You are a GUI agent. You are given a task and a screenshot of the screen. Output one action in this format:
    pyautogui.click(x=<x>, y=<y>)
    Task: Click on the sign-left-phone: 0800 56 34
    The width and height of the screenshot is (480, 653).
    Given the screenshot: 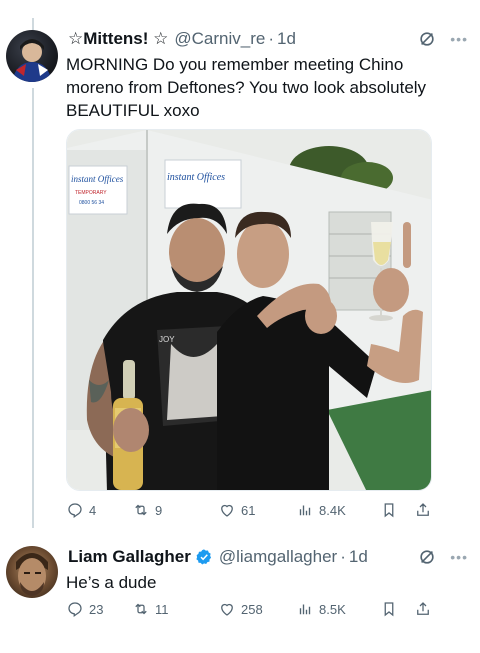 What is the action you would take?
    pyautogui.click(x=91, y=203)
    